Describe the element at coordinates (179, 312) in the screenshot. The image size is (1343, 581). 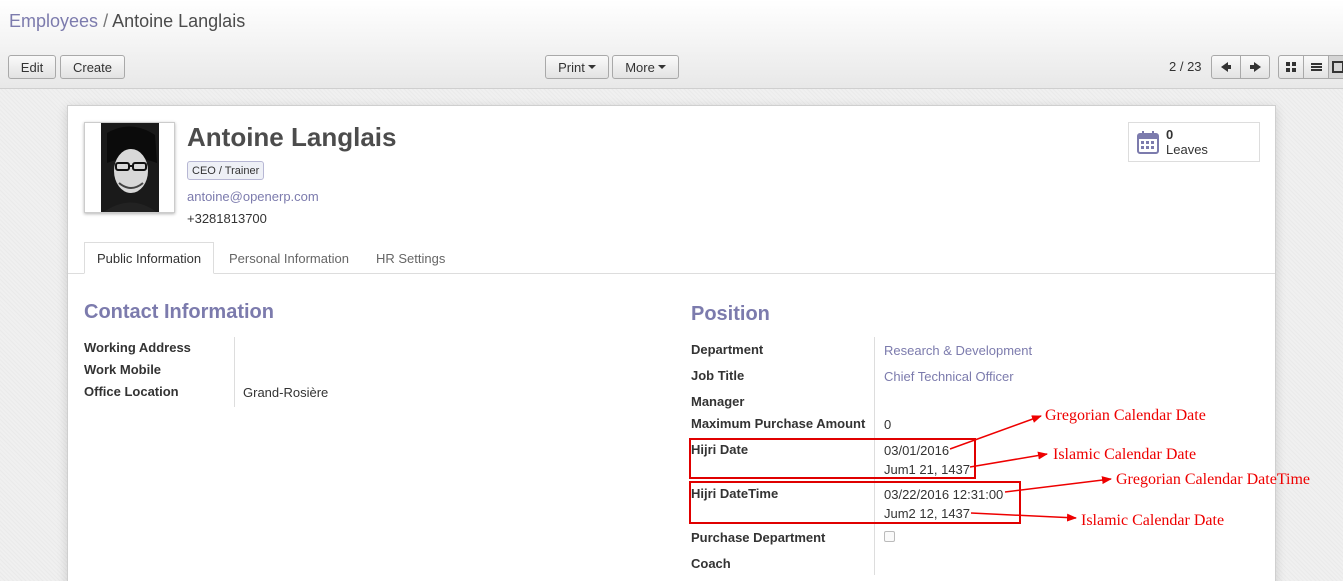
I see `contact-information-title: Contact Information` at that location.